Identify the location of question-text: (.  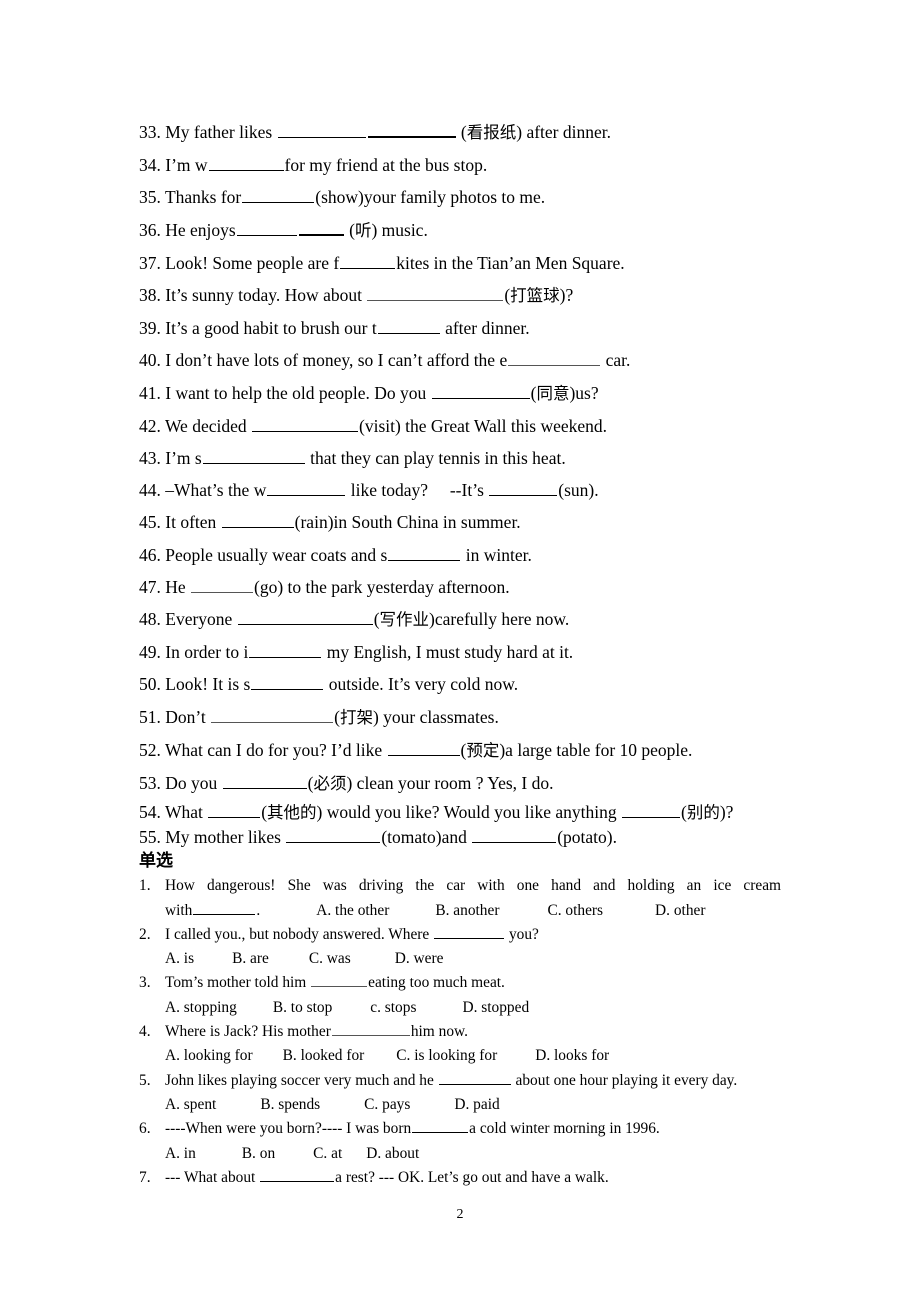
(461, 132).